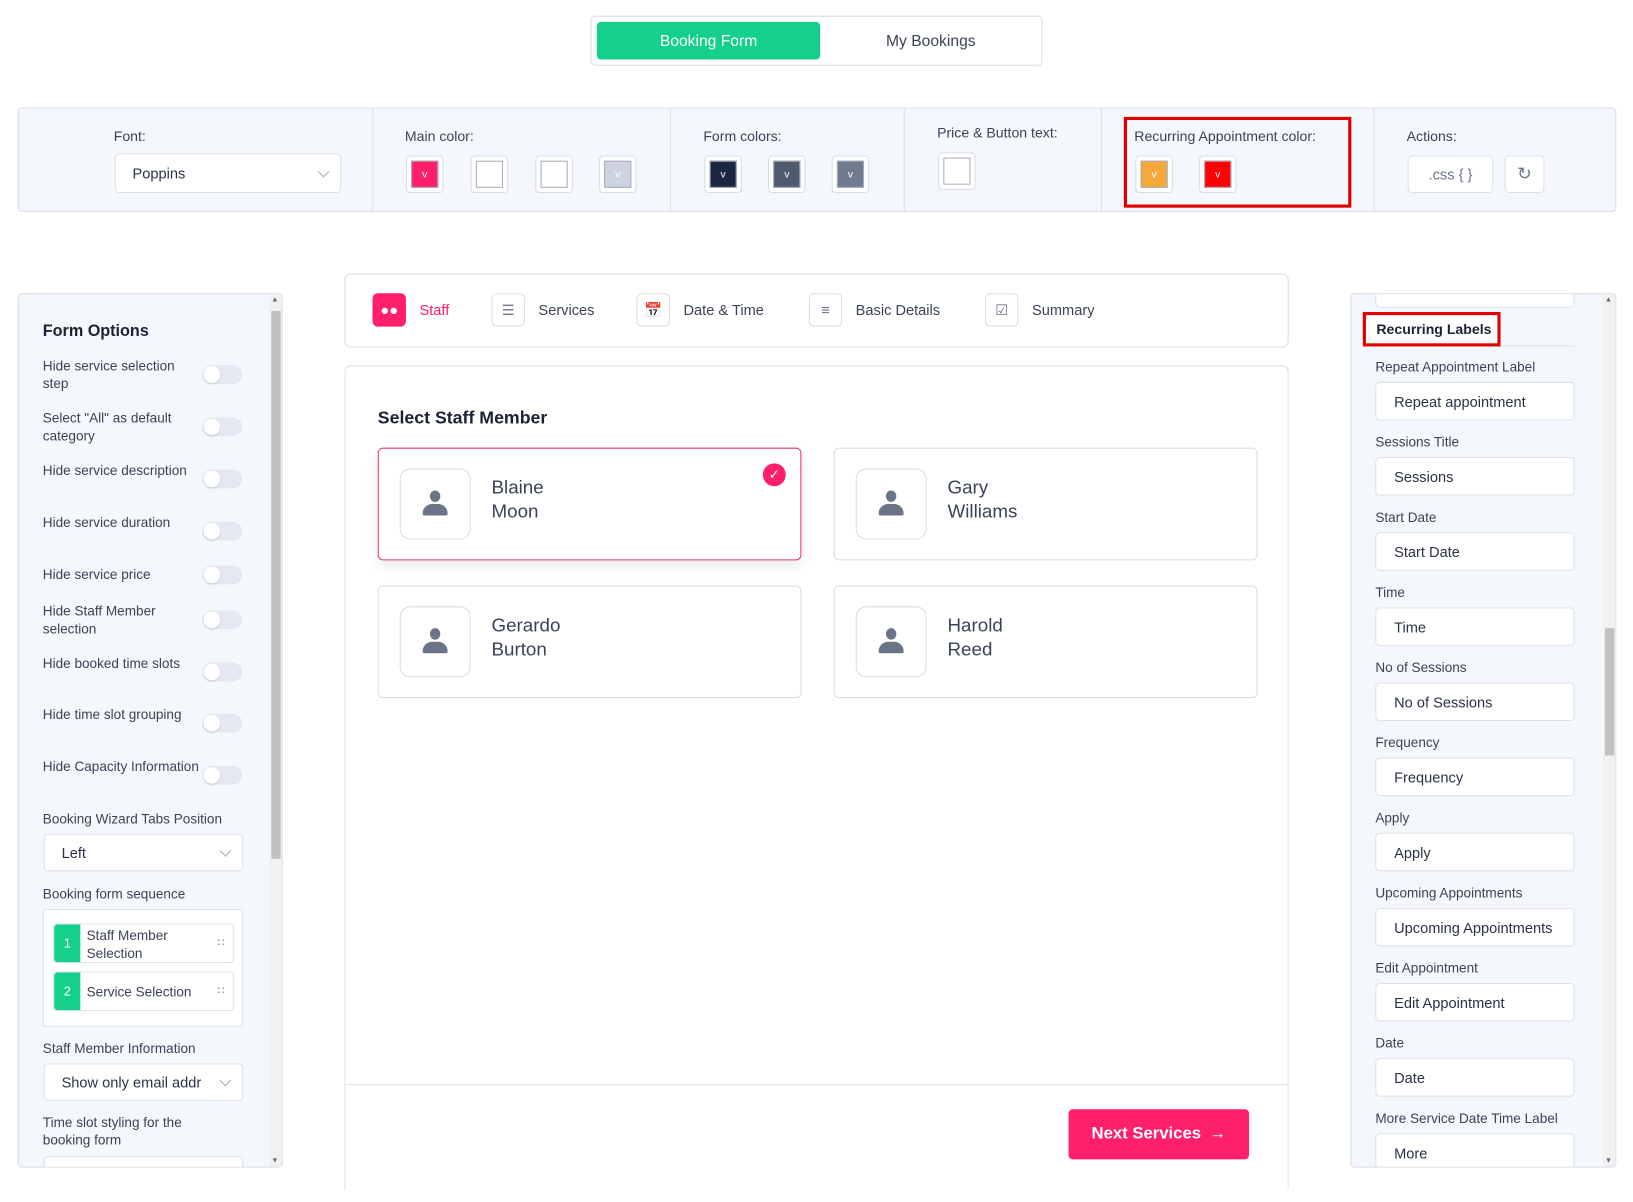 The height and width of the screenshot is (1202, 1633). I want to click on section-title: Select Staff Member, so click(462, 418).